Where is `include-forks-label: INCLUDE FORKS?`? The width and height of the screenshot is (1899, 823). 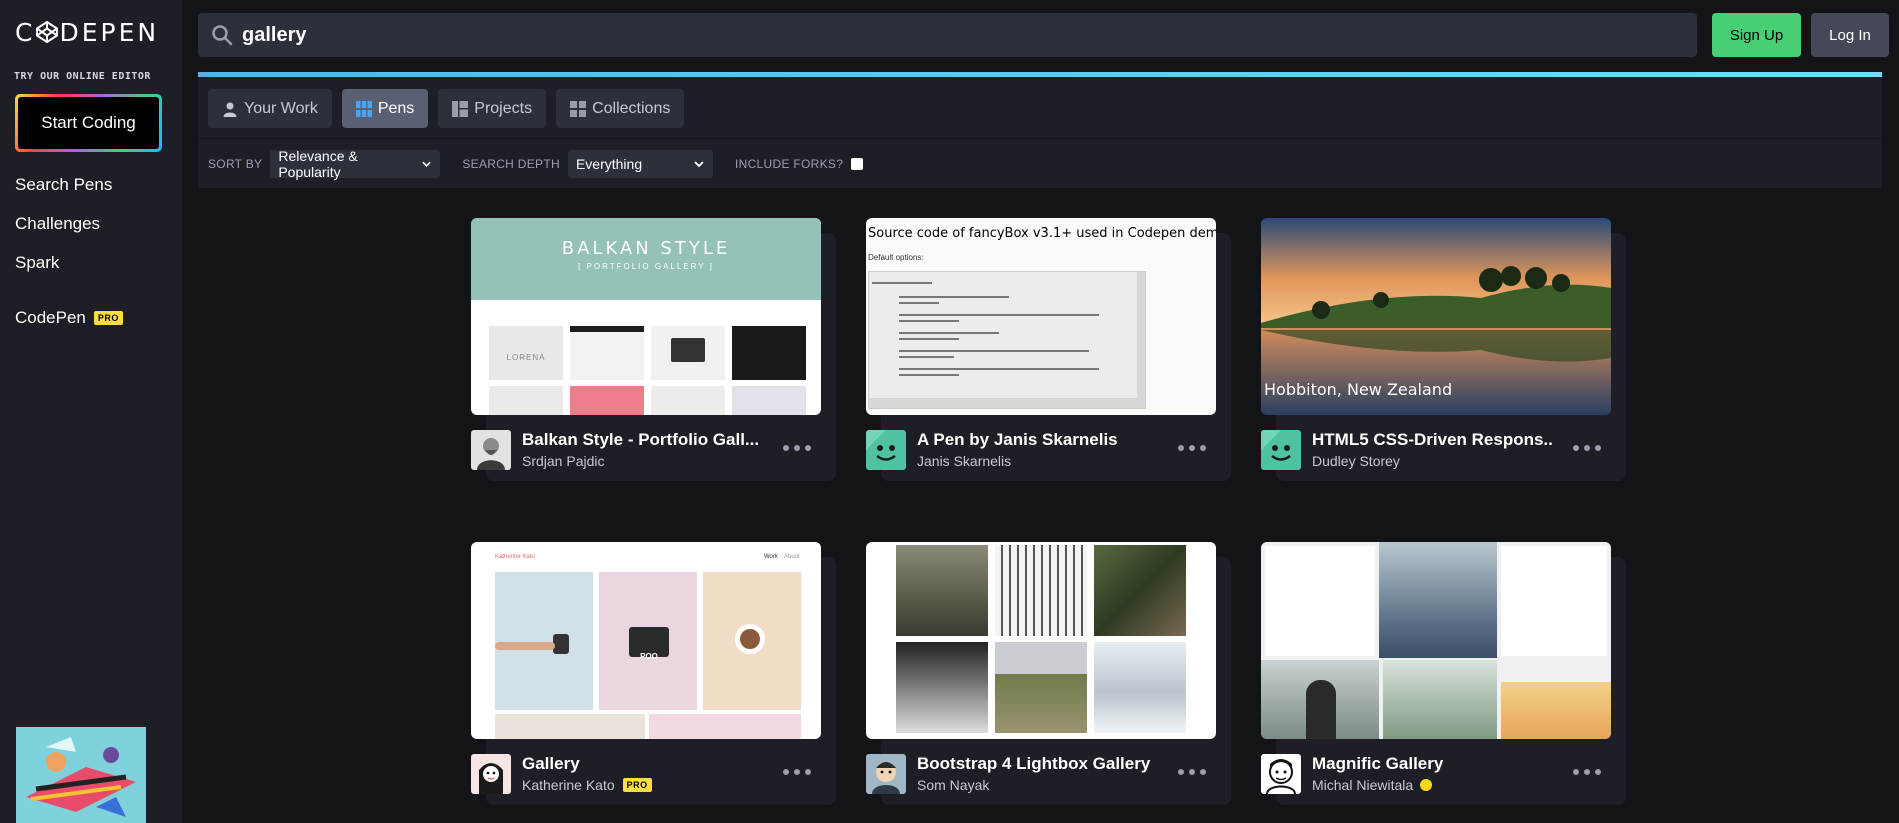
include-forks-label: INCLUDE FORKS? is located at coordinates (789, 164).